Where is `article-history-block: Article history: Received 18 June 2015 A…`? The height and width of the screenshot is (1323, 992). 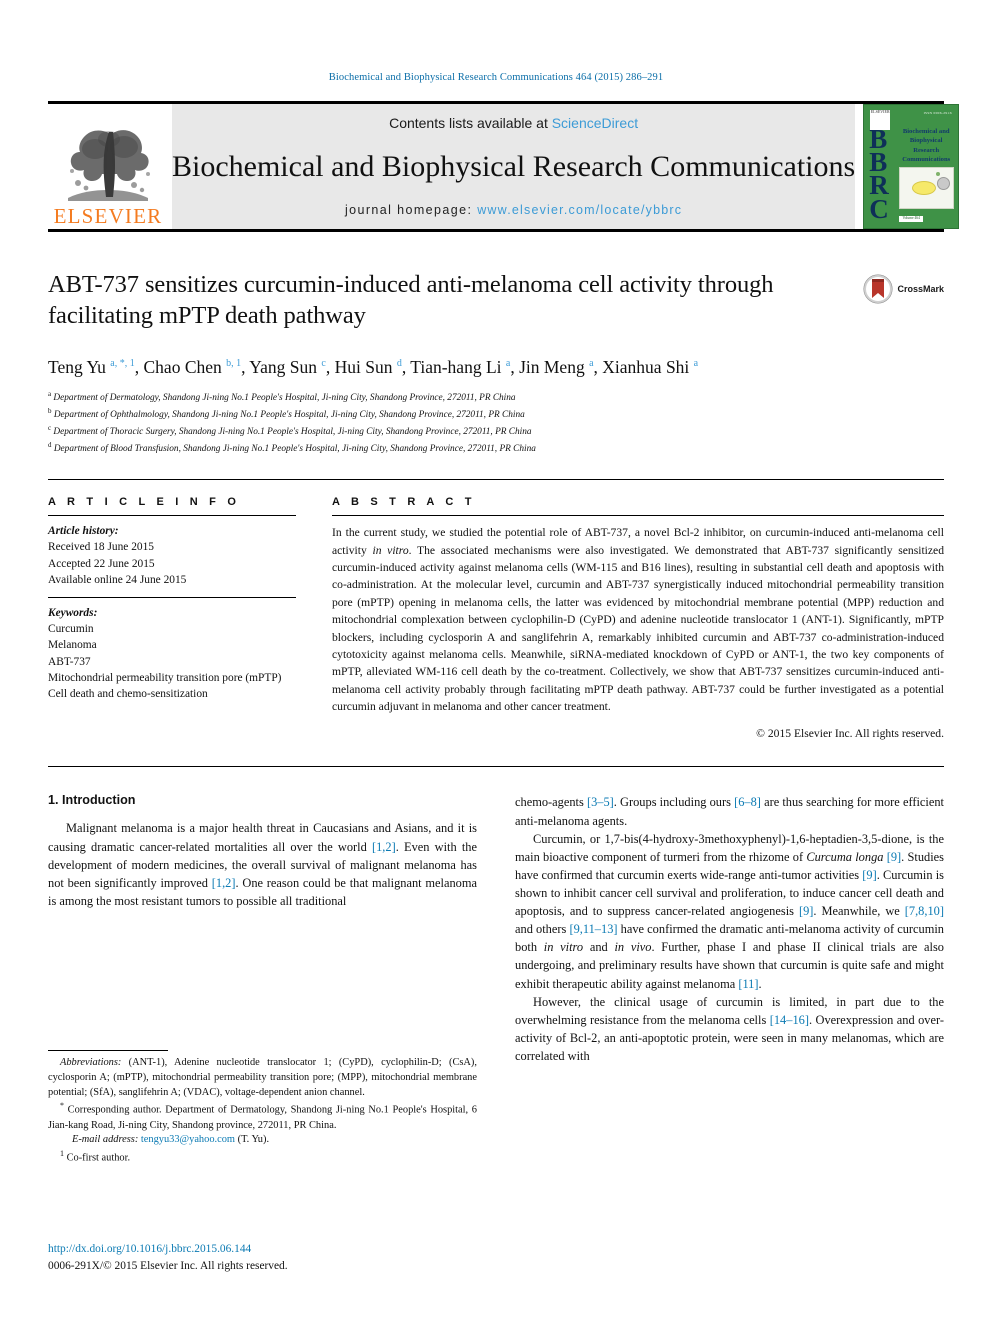
article-history-block: Article history: Received 18 June 2015 A… is located at coordinates (172, 556).